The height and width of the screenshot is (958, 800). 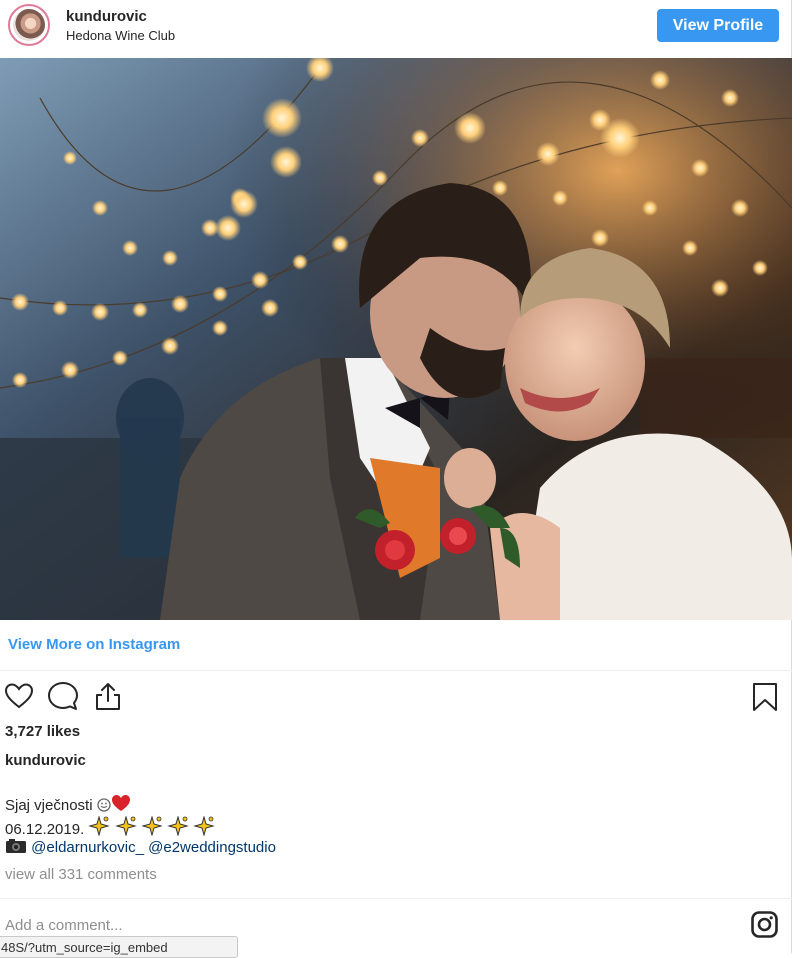 What do you see at coordinates (81, 874) in the screenshot?
I see `view-all-comments-link: view all 331 comments` at bounding box center [81, 874].